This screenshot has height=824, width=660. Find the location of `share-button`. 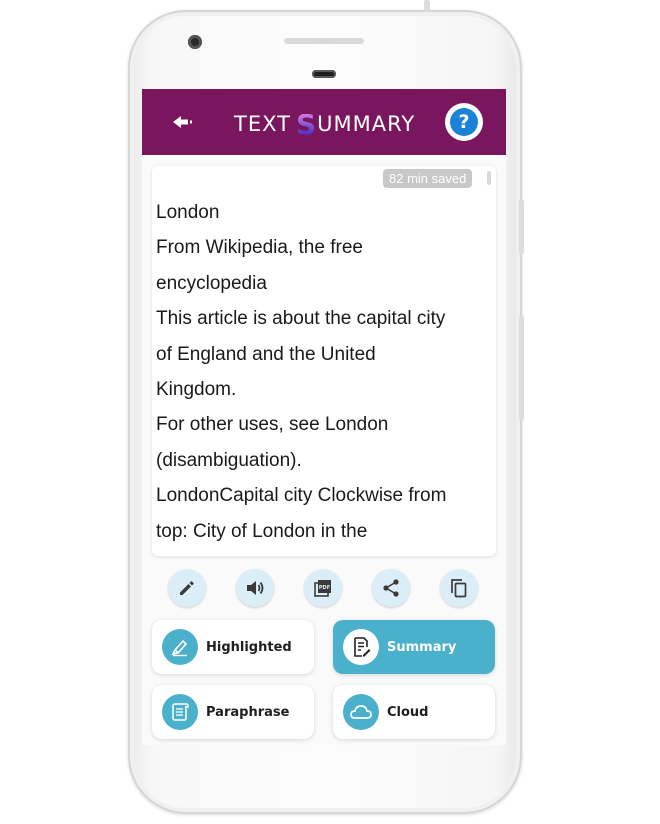

share-button is located at coordinates (391, 588).